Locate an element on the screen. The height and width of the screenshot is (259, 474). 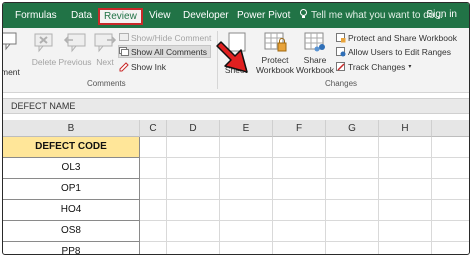
delete-comment-button: Delete is located at coordinates (44, 49).